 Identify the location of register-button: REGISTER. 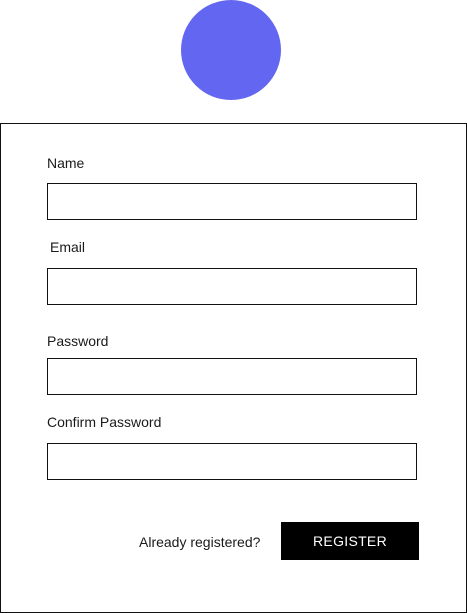
(350, 541).